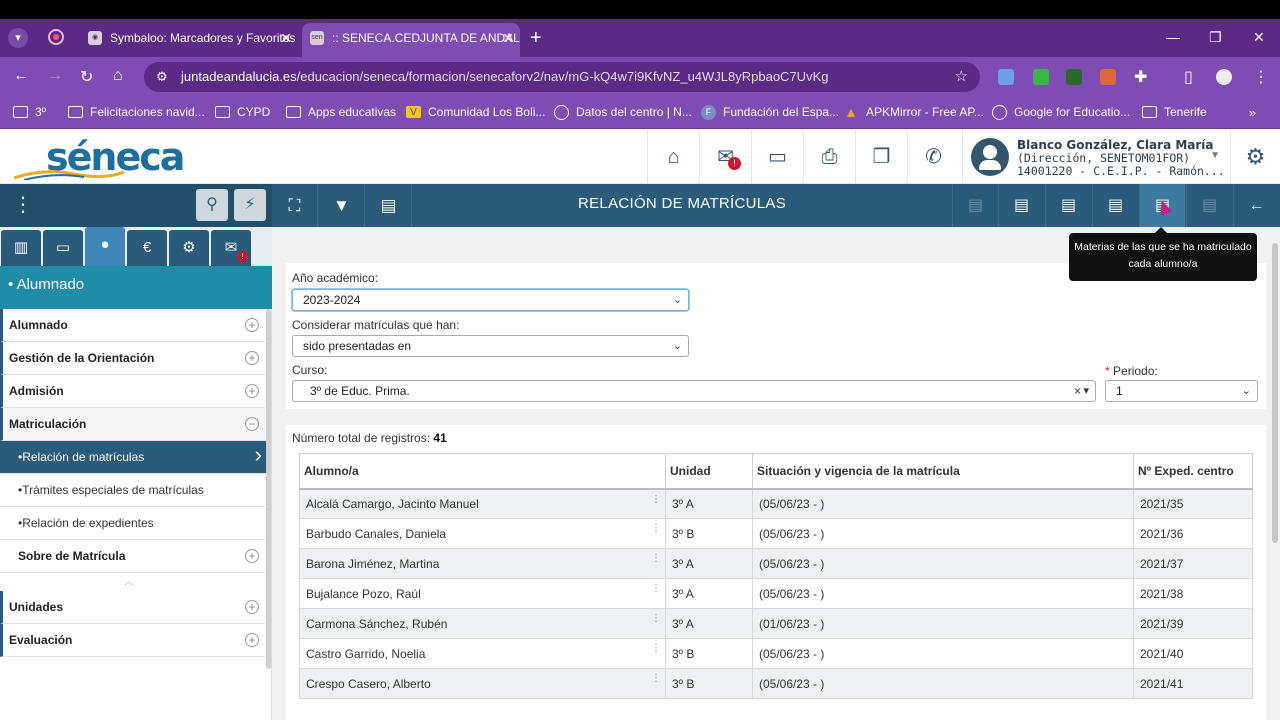 The width and height of the screenshot is (1280, 720). What do you see at coordinates (342, 205) in the screenshot?
I see `filter-icon: ▼` at bounding box center [342, 205].